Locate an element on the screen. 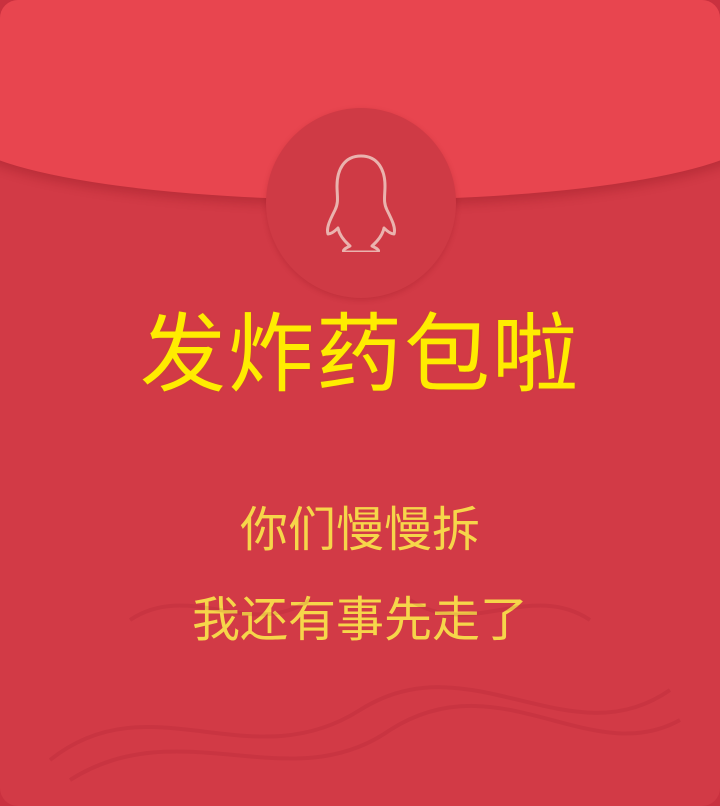  penguin-outline-icon is located at coordinates (361, 203).